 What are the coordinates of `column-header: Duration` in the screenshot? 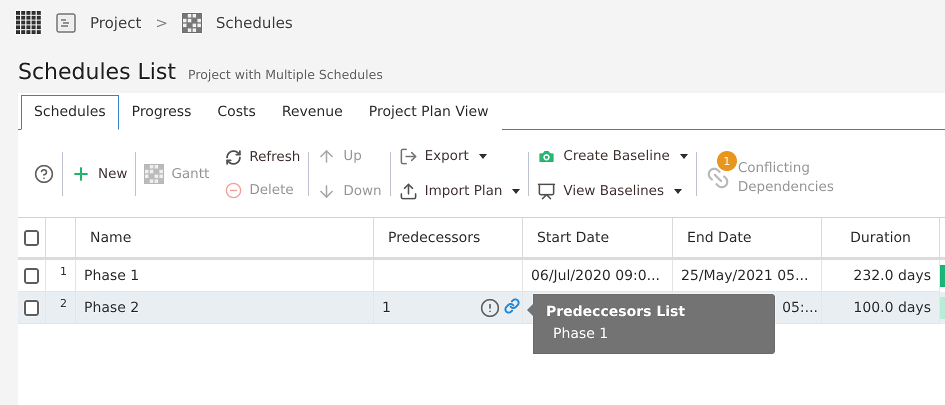 It's located at (881, 237).